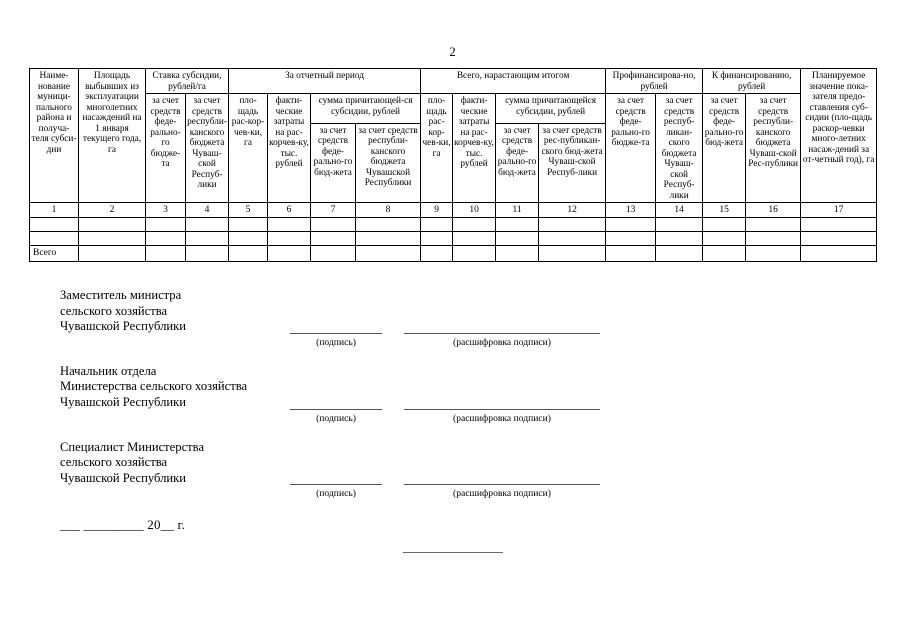 Image resolution: width=905 pixels, height=640 pixels. What do you see at coordinates (366, 108) in the screenshot?
I see `header-group-period-subsidy-amount: сумма причитающей-ся субсидии, рублей` at bounding box center [366, 108].